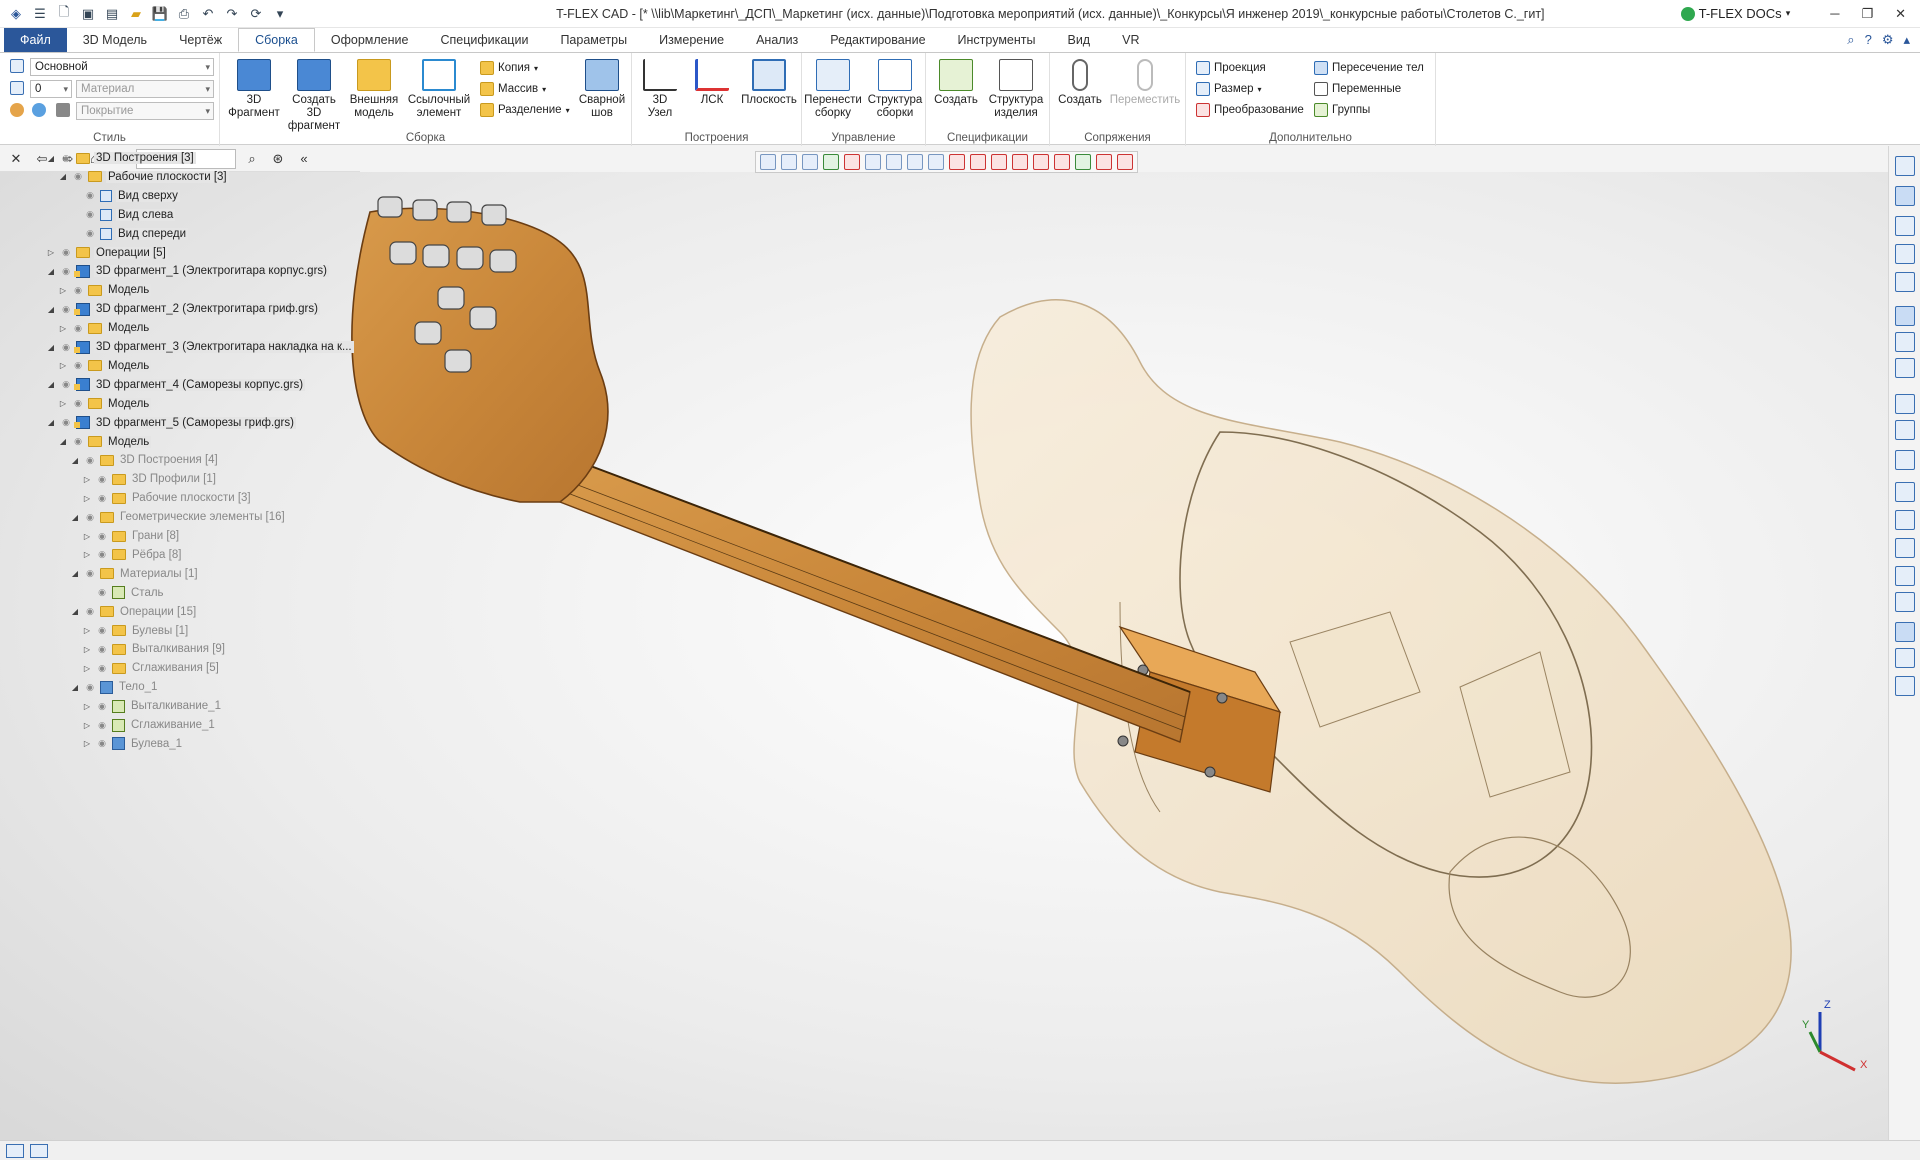 The height and width of the screenshot is (1160, 1920). Describe the element at coordinates (105, 442) in the screenshot. I see `tree-row: ◢ ◉ Модель` at that location.